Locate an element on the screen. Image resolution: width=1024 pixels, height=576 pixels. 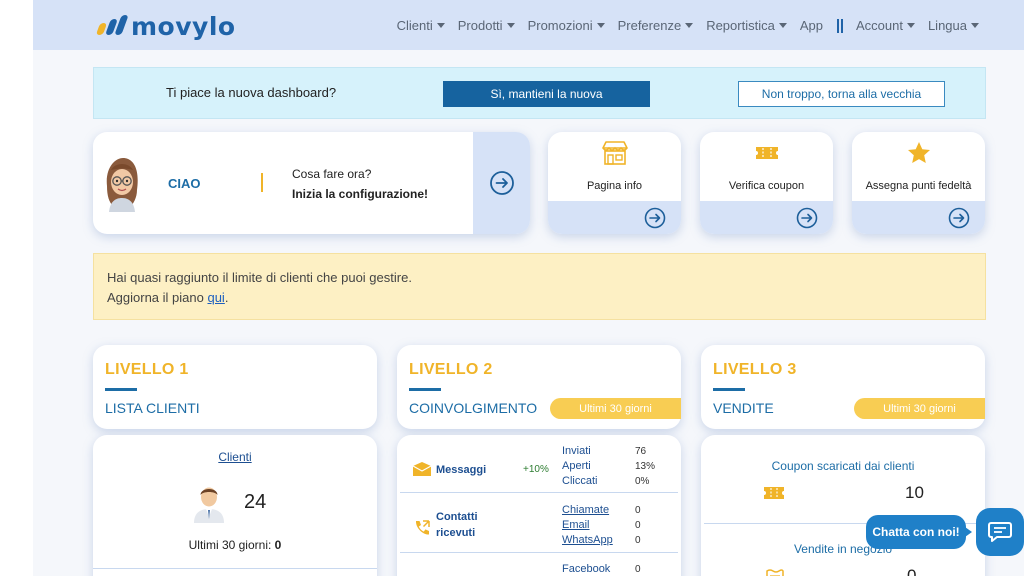
quick-card-label: Verifica coupon is located at coordinates (766, 186).